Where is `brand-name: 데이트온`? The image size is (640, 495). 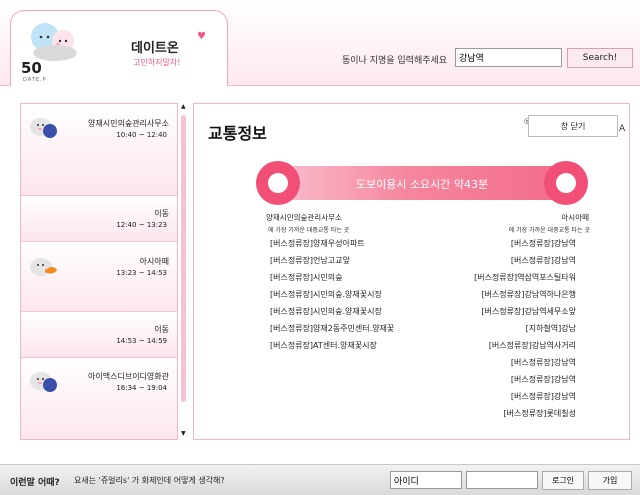
brand-name: 데이트온 is located at coordinates (155, 48).